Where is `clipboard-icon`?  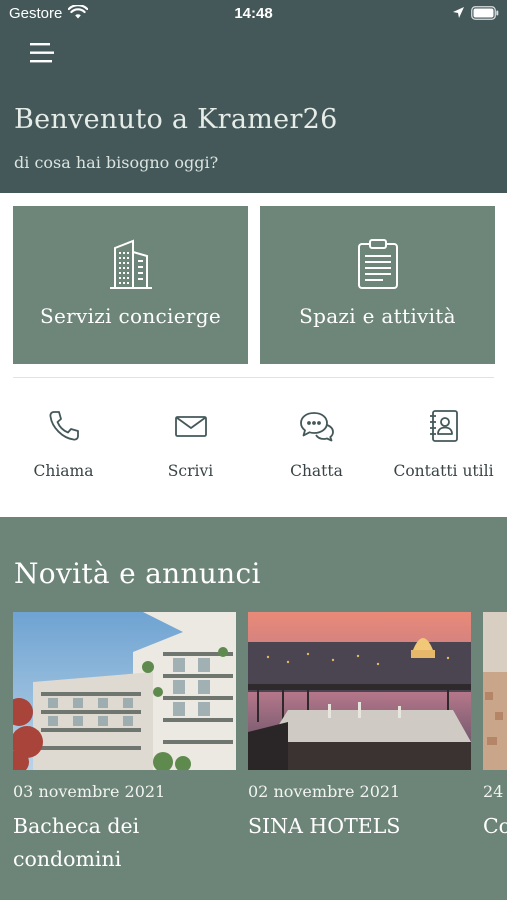
clipboard-icon is located at coordinates (377, 264).